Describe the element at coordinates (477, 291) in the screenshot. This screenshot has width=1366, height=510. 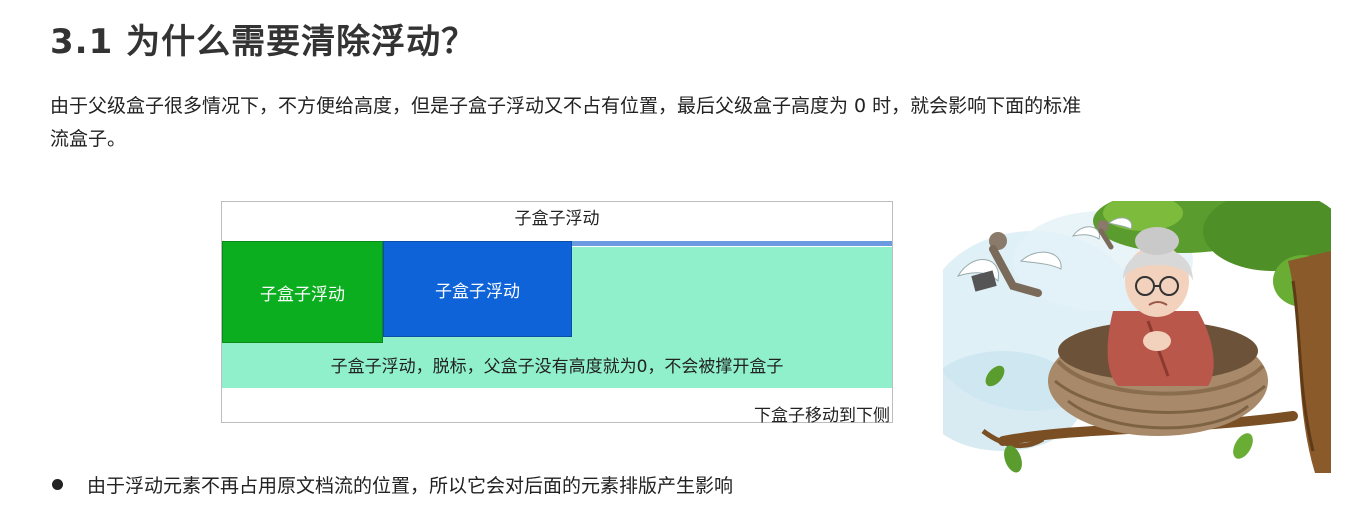
I see `blue-float-box-label: 子盒子浮动` at that location.